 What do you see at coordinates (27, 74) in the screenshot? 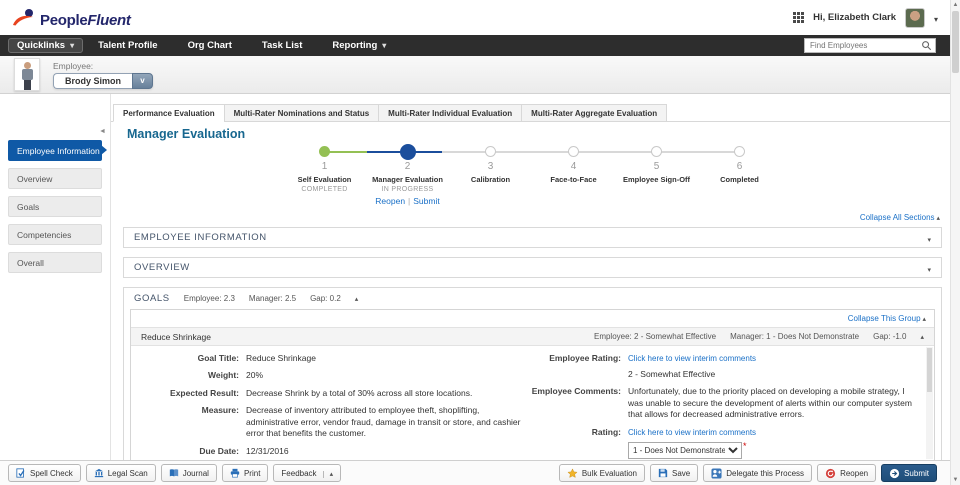
I see `employee-photo` at bounding box center [27, 74].